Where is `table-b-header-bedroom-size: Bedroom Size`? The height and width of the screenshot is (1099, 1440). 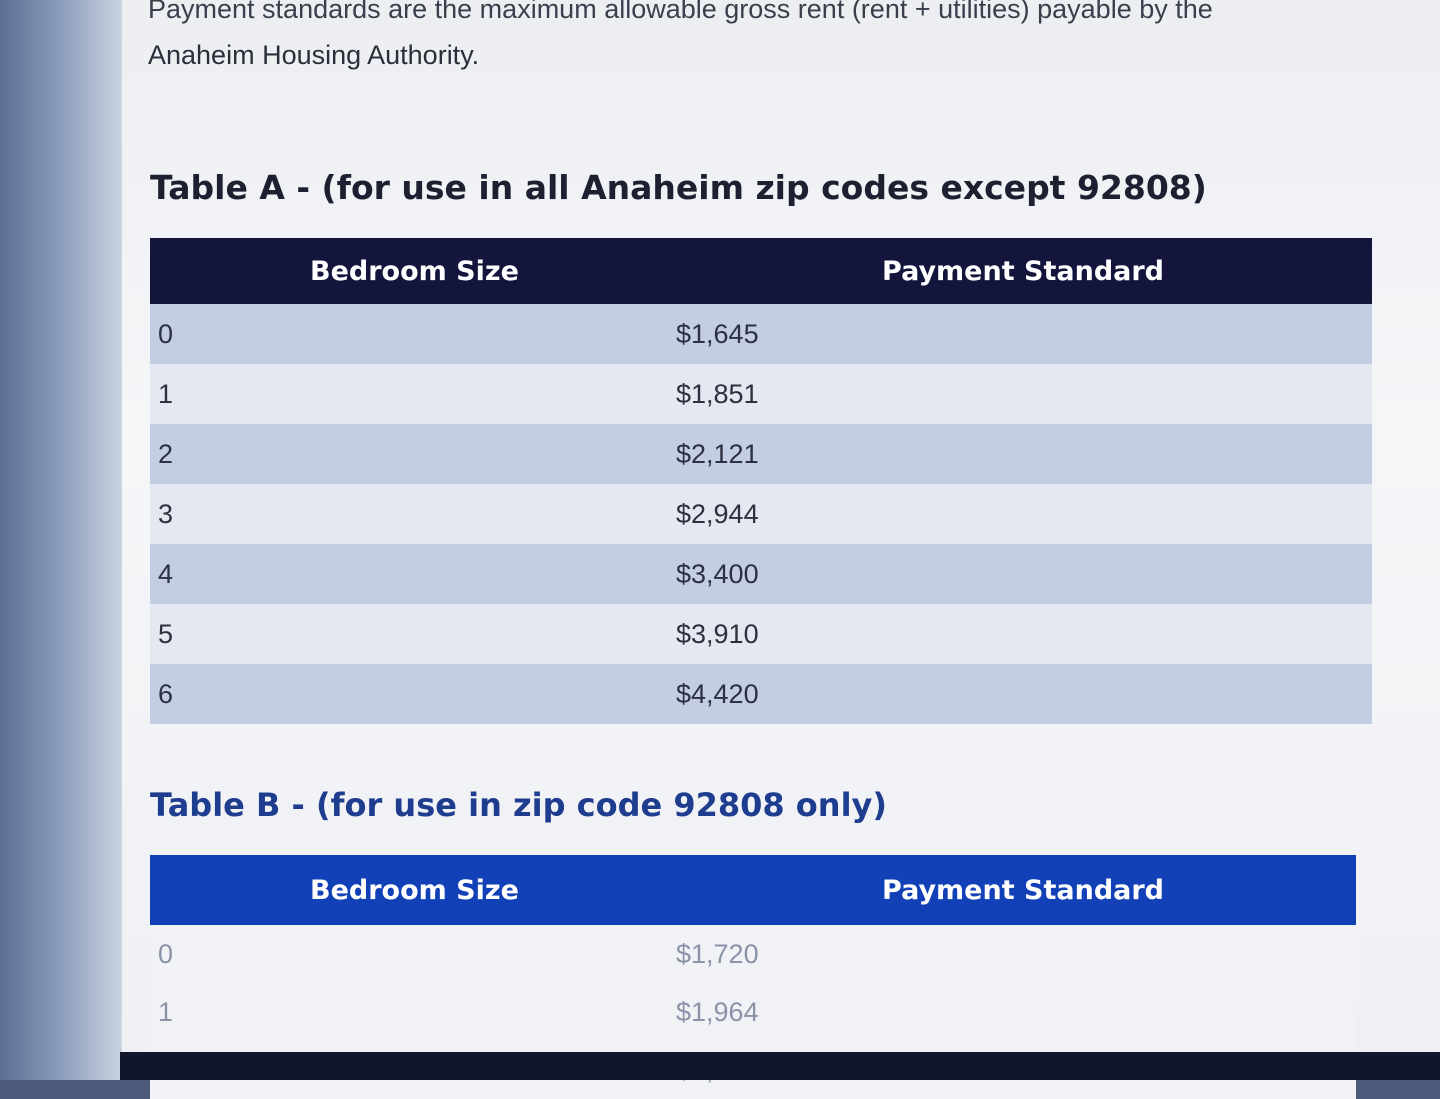 table-b-header-bedroom-size: Bedroom Size is located at coordinates (410, 890).